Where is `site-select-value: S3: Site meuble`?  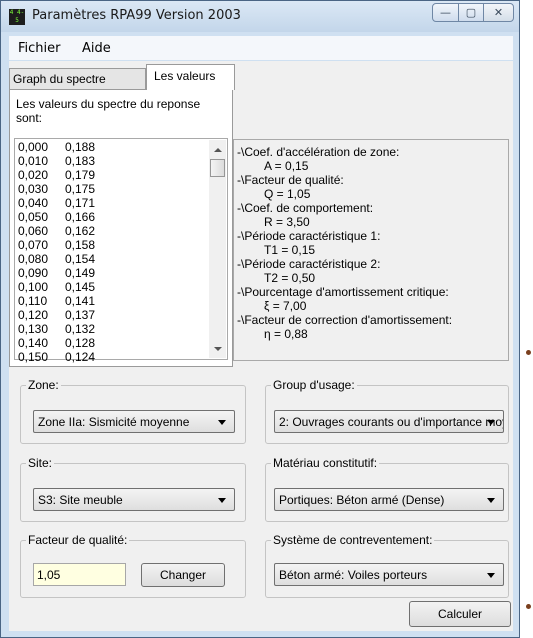 site-select-value: S3: Site meuble is located at coordinates (80, 500).